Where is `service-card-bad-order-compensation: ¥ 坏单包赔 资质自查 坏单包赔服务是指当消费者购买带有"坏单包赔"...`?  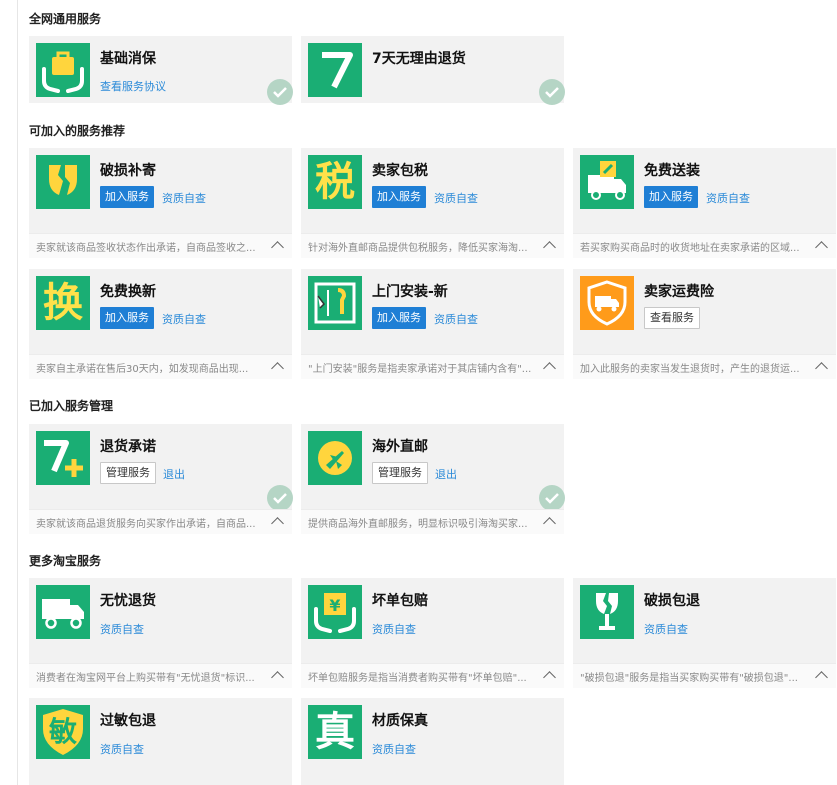 service-card-bad-order-compensation: ¥ 坏单包赔 资质自查 坏单包赔服务是指当消费者购买带有"坏单包赔"... is located at coordinates (432, 633).